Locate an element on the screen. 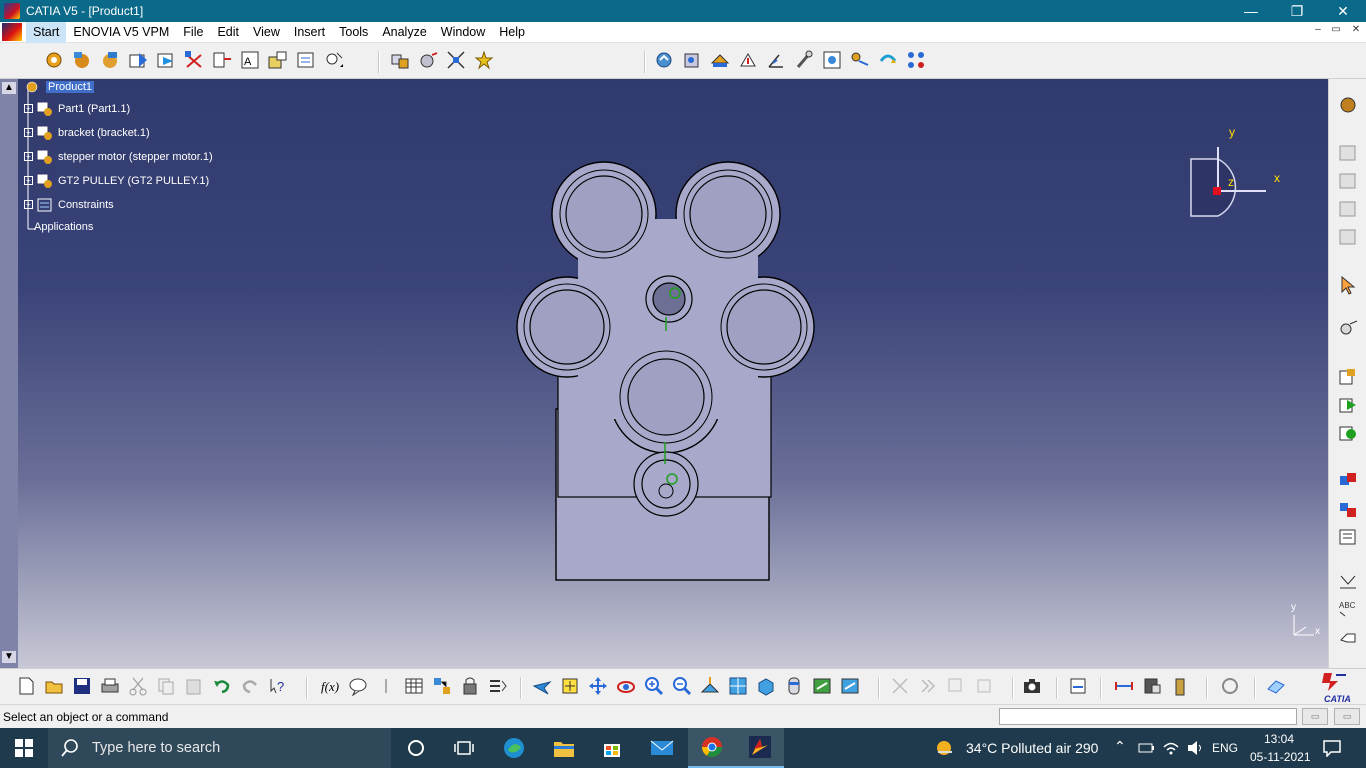 This screenshot has height=768, width=1366. replace-component-icon is located at coordinates (194, 60).